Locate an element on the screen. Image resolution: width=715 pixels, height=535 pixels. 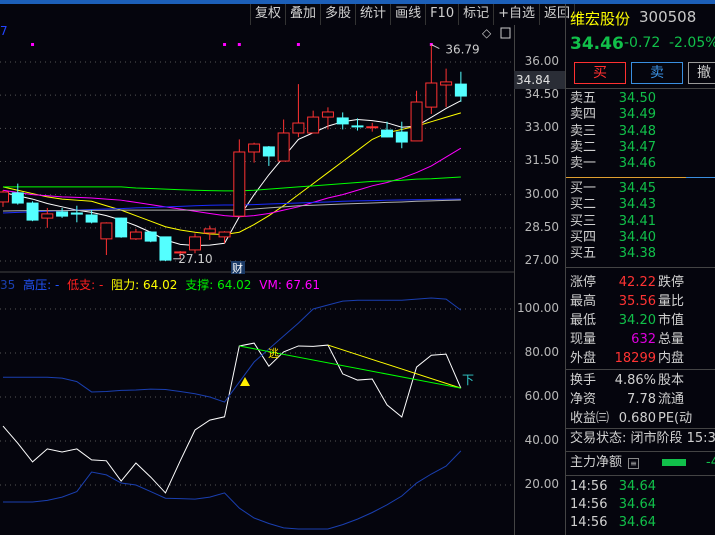
indicator-axis-label: 40.00 is located at coordinates (541, 440).